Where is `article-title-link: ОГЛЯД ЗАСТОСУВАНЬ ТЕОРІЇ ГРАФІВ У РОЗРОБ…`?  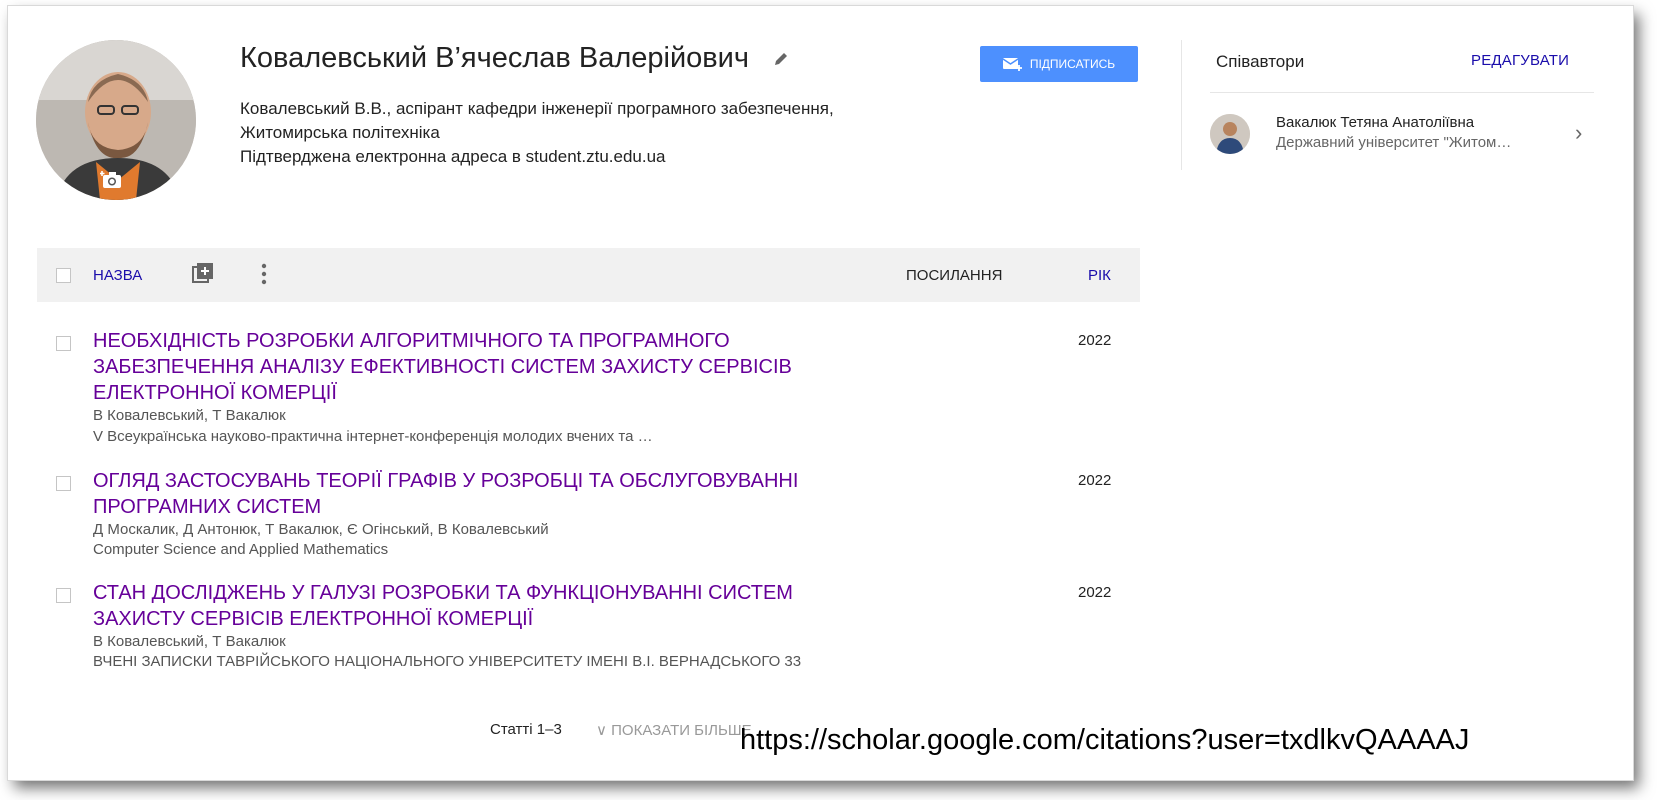 article-title-link: ОГЛЯД ЗАСТОСУВАНЬ ТЕОРІЇ ГРАФІВ У РОЗРОБ… is located at coordinates (473, 494).